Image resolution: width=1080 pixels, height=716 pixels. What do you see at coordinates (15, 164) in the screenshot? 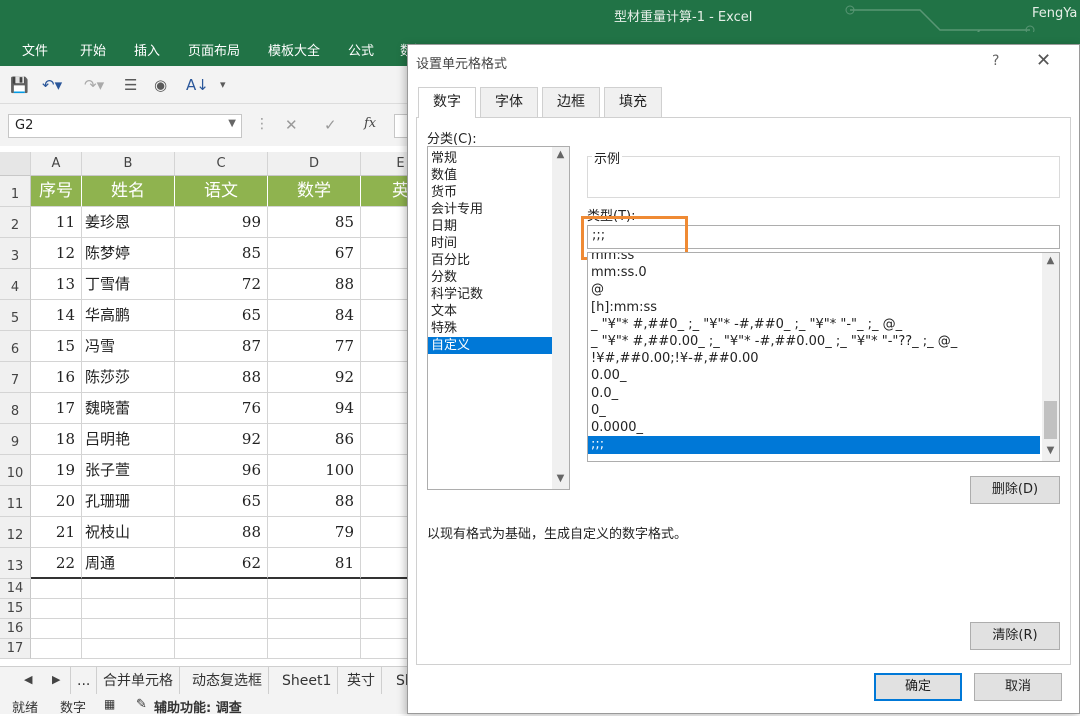
I see `select-all-corner` at bounding box center [15, 164].